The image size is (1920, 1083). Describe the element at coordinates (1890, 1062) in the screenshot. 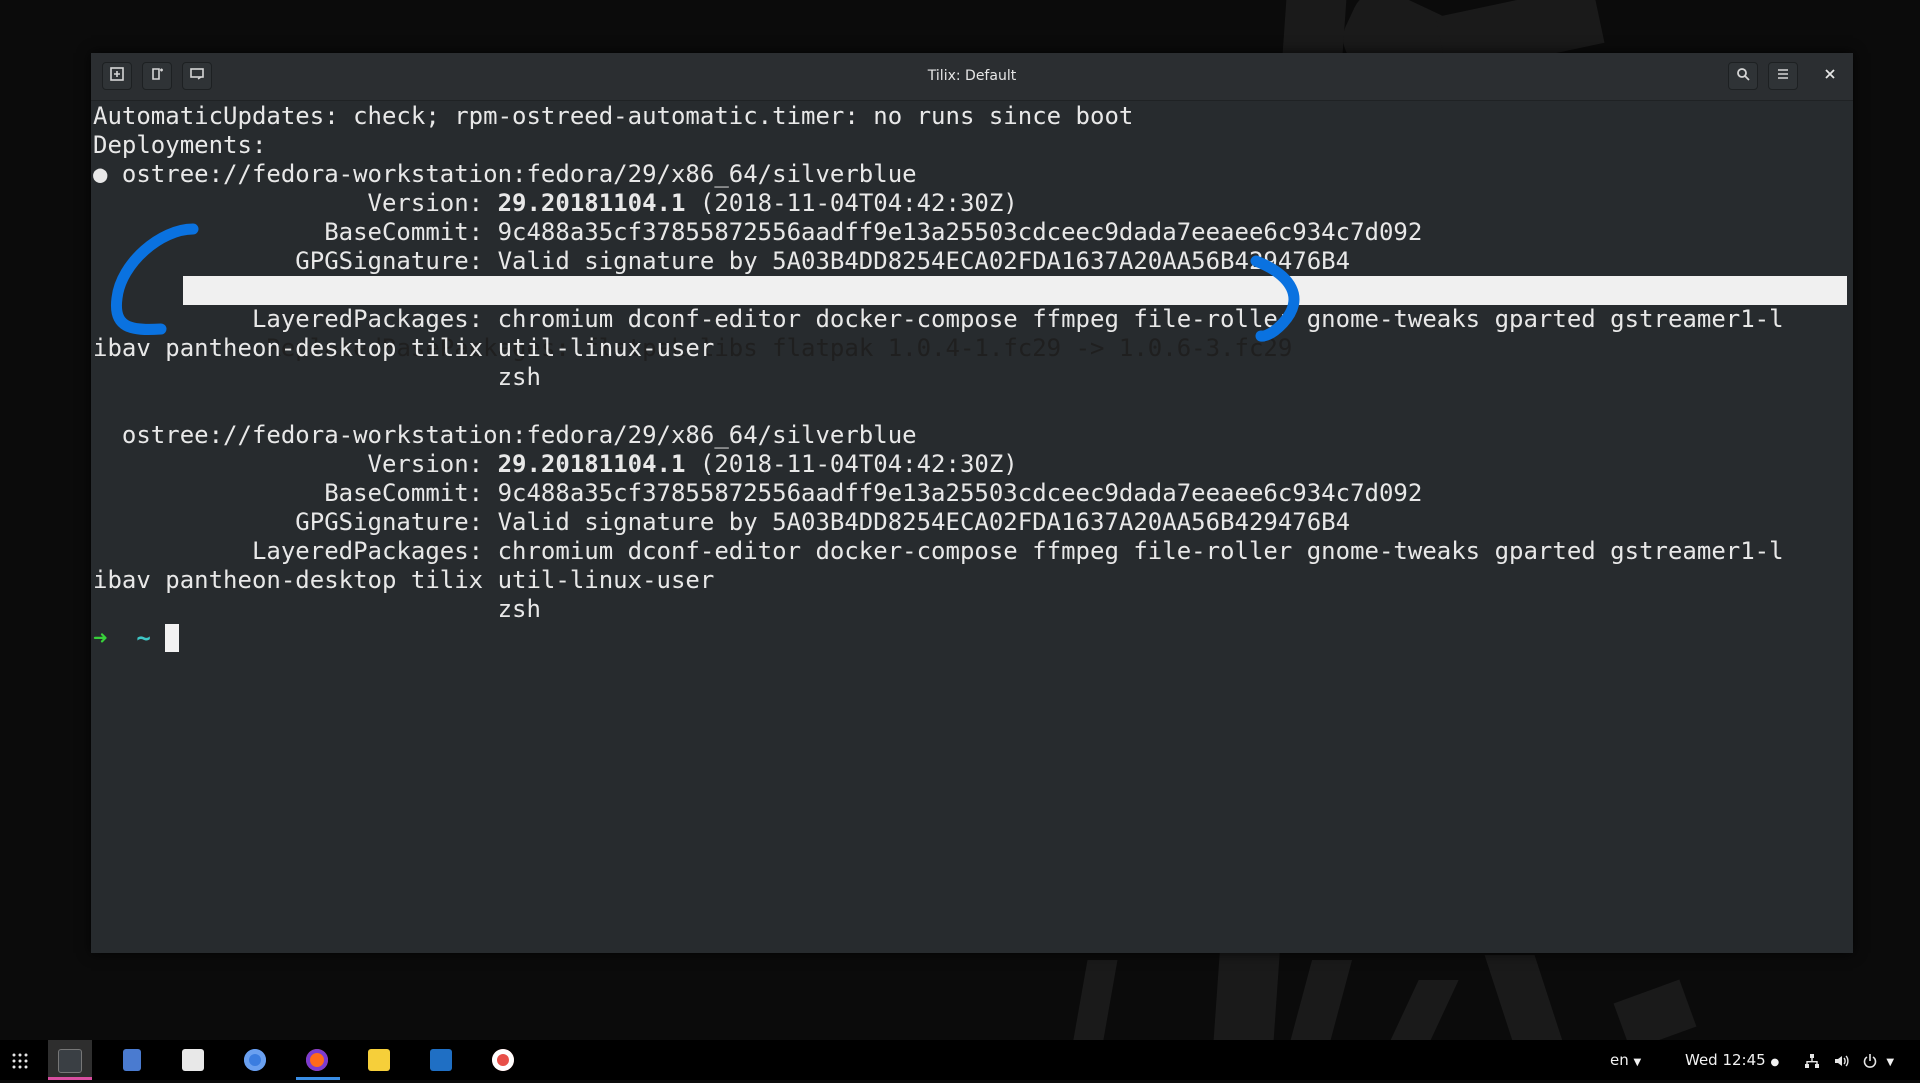

I see `tray-chevron-down-icon: ▼` at that location.